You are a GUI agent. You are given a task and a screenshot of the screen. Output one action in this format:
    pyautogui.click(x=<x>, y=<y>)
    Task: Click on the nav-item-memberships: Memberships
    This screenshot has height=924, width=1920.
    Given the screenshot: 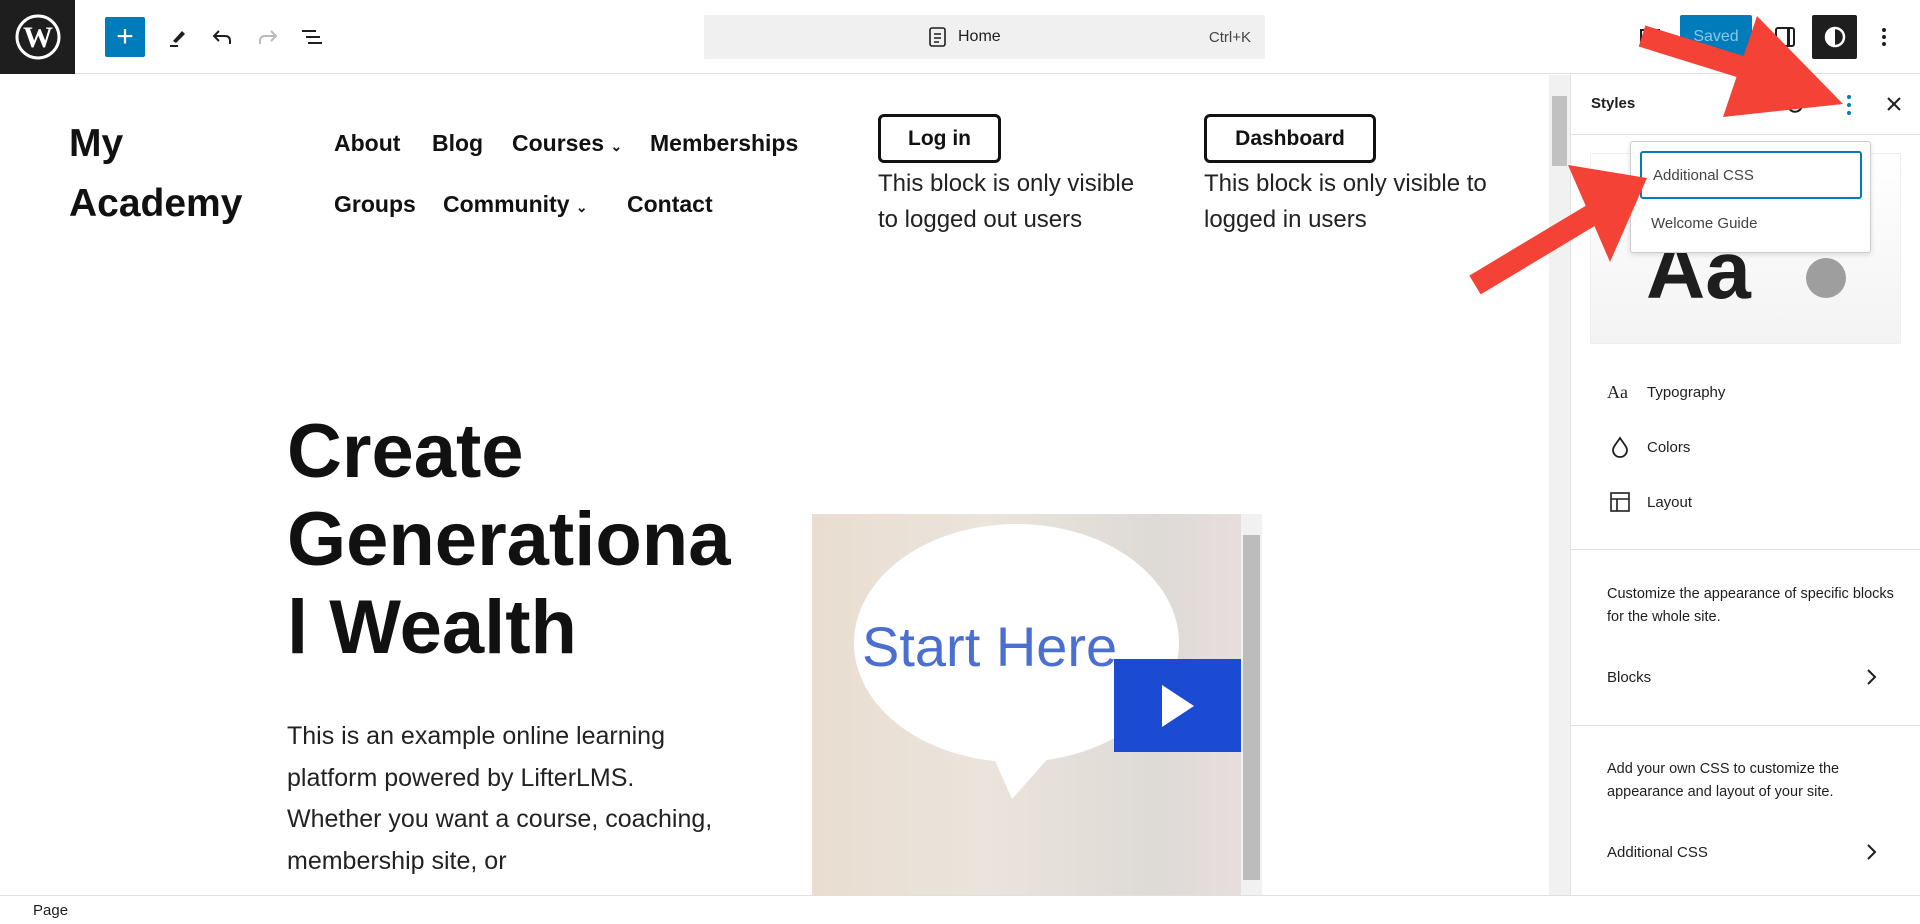 What is the action you would take?
    pyautogui.click(x=724, y=143)
    